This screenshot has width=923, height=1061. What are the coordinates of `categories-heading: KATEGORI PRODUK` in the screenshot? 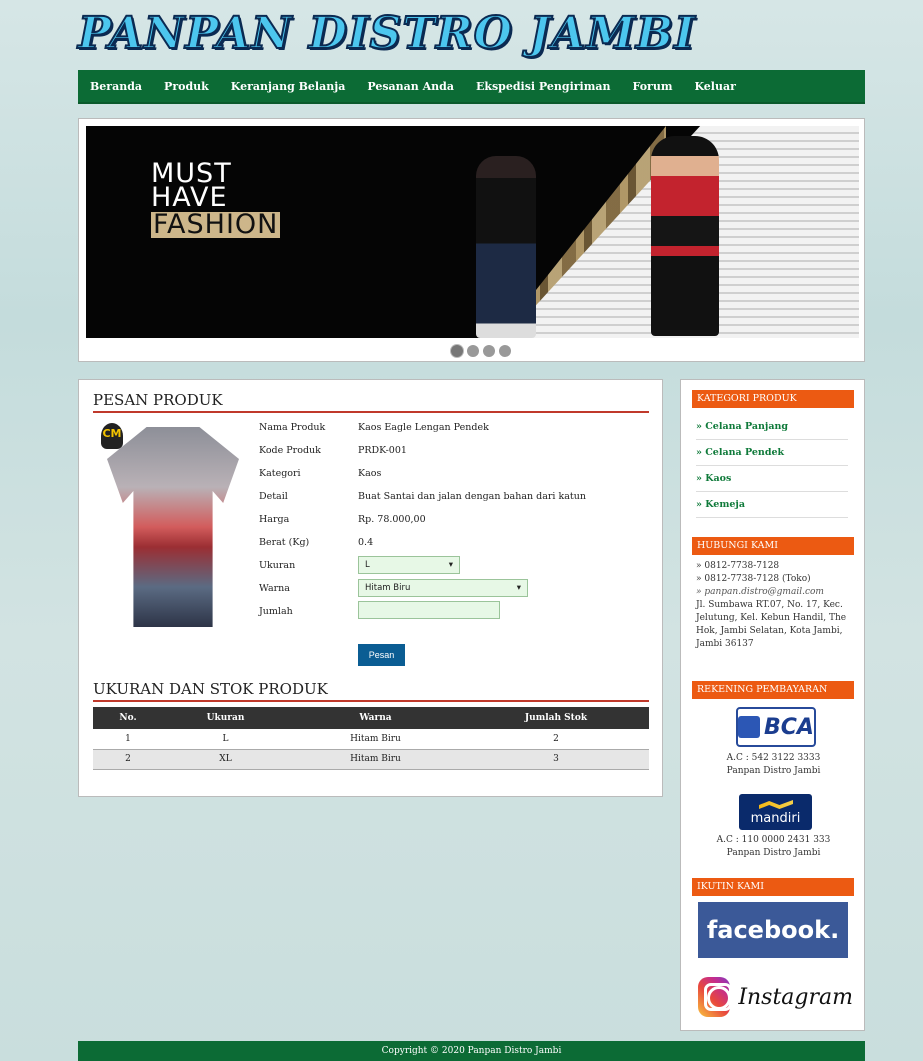 It's located at (773, 399).